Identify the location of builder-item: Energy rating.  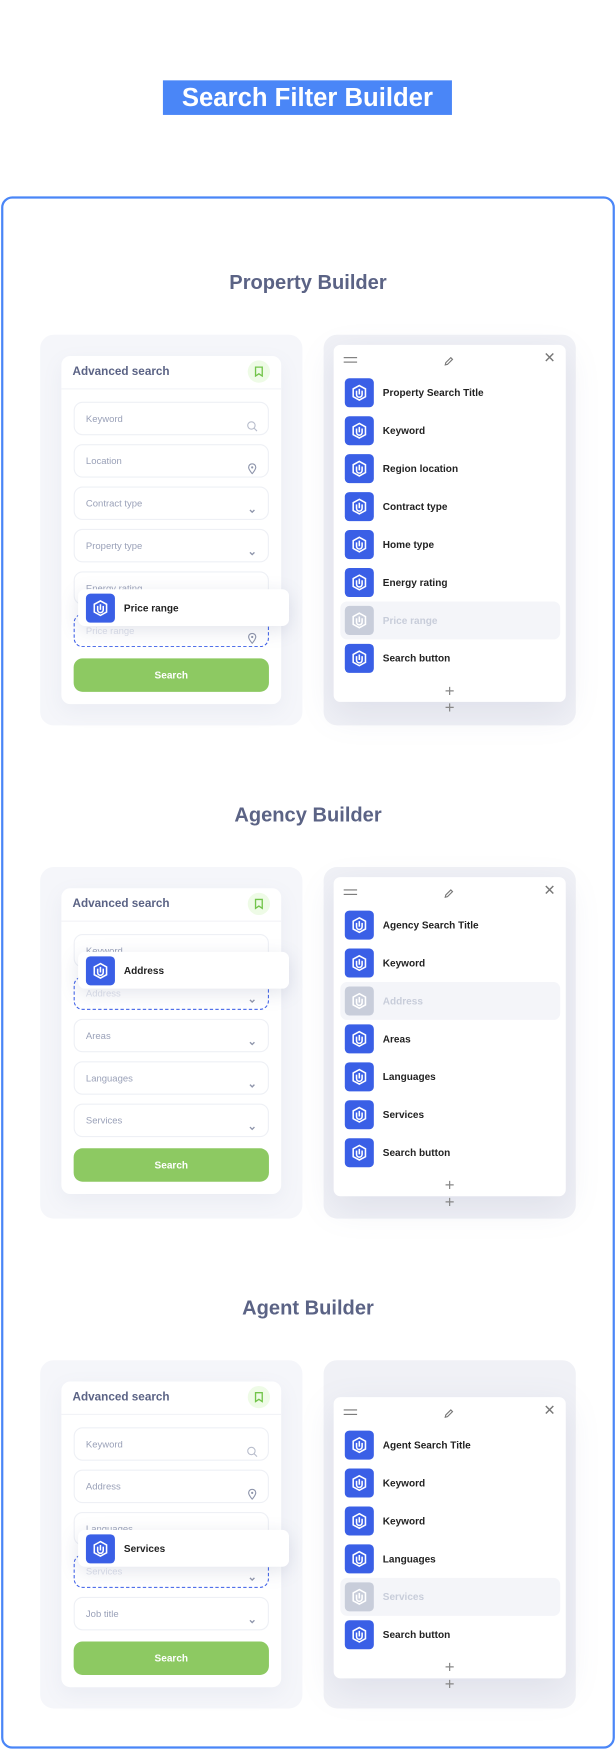
(448, 583).